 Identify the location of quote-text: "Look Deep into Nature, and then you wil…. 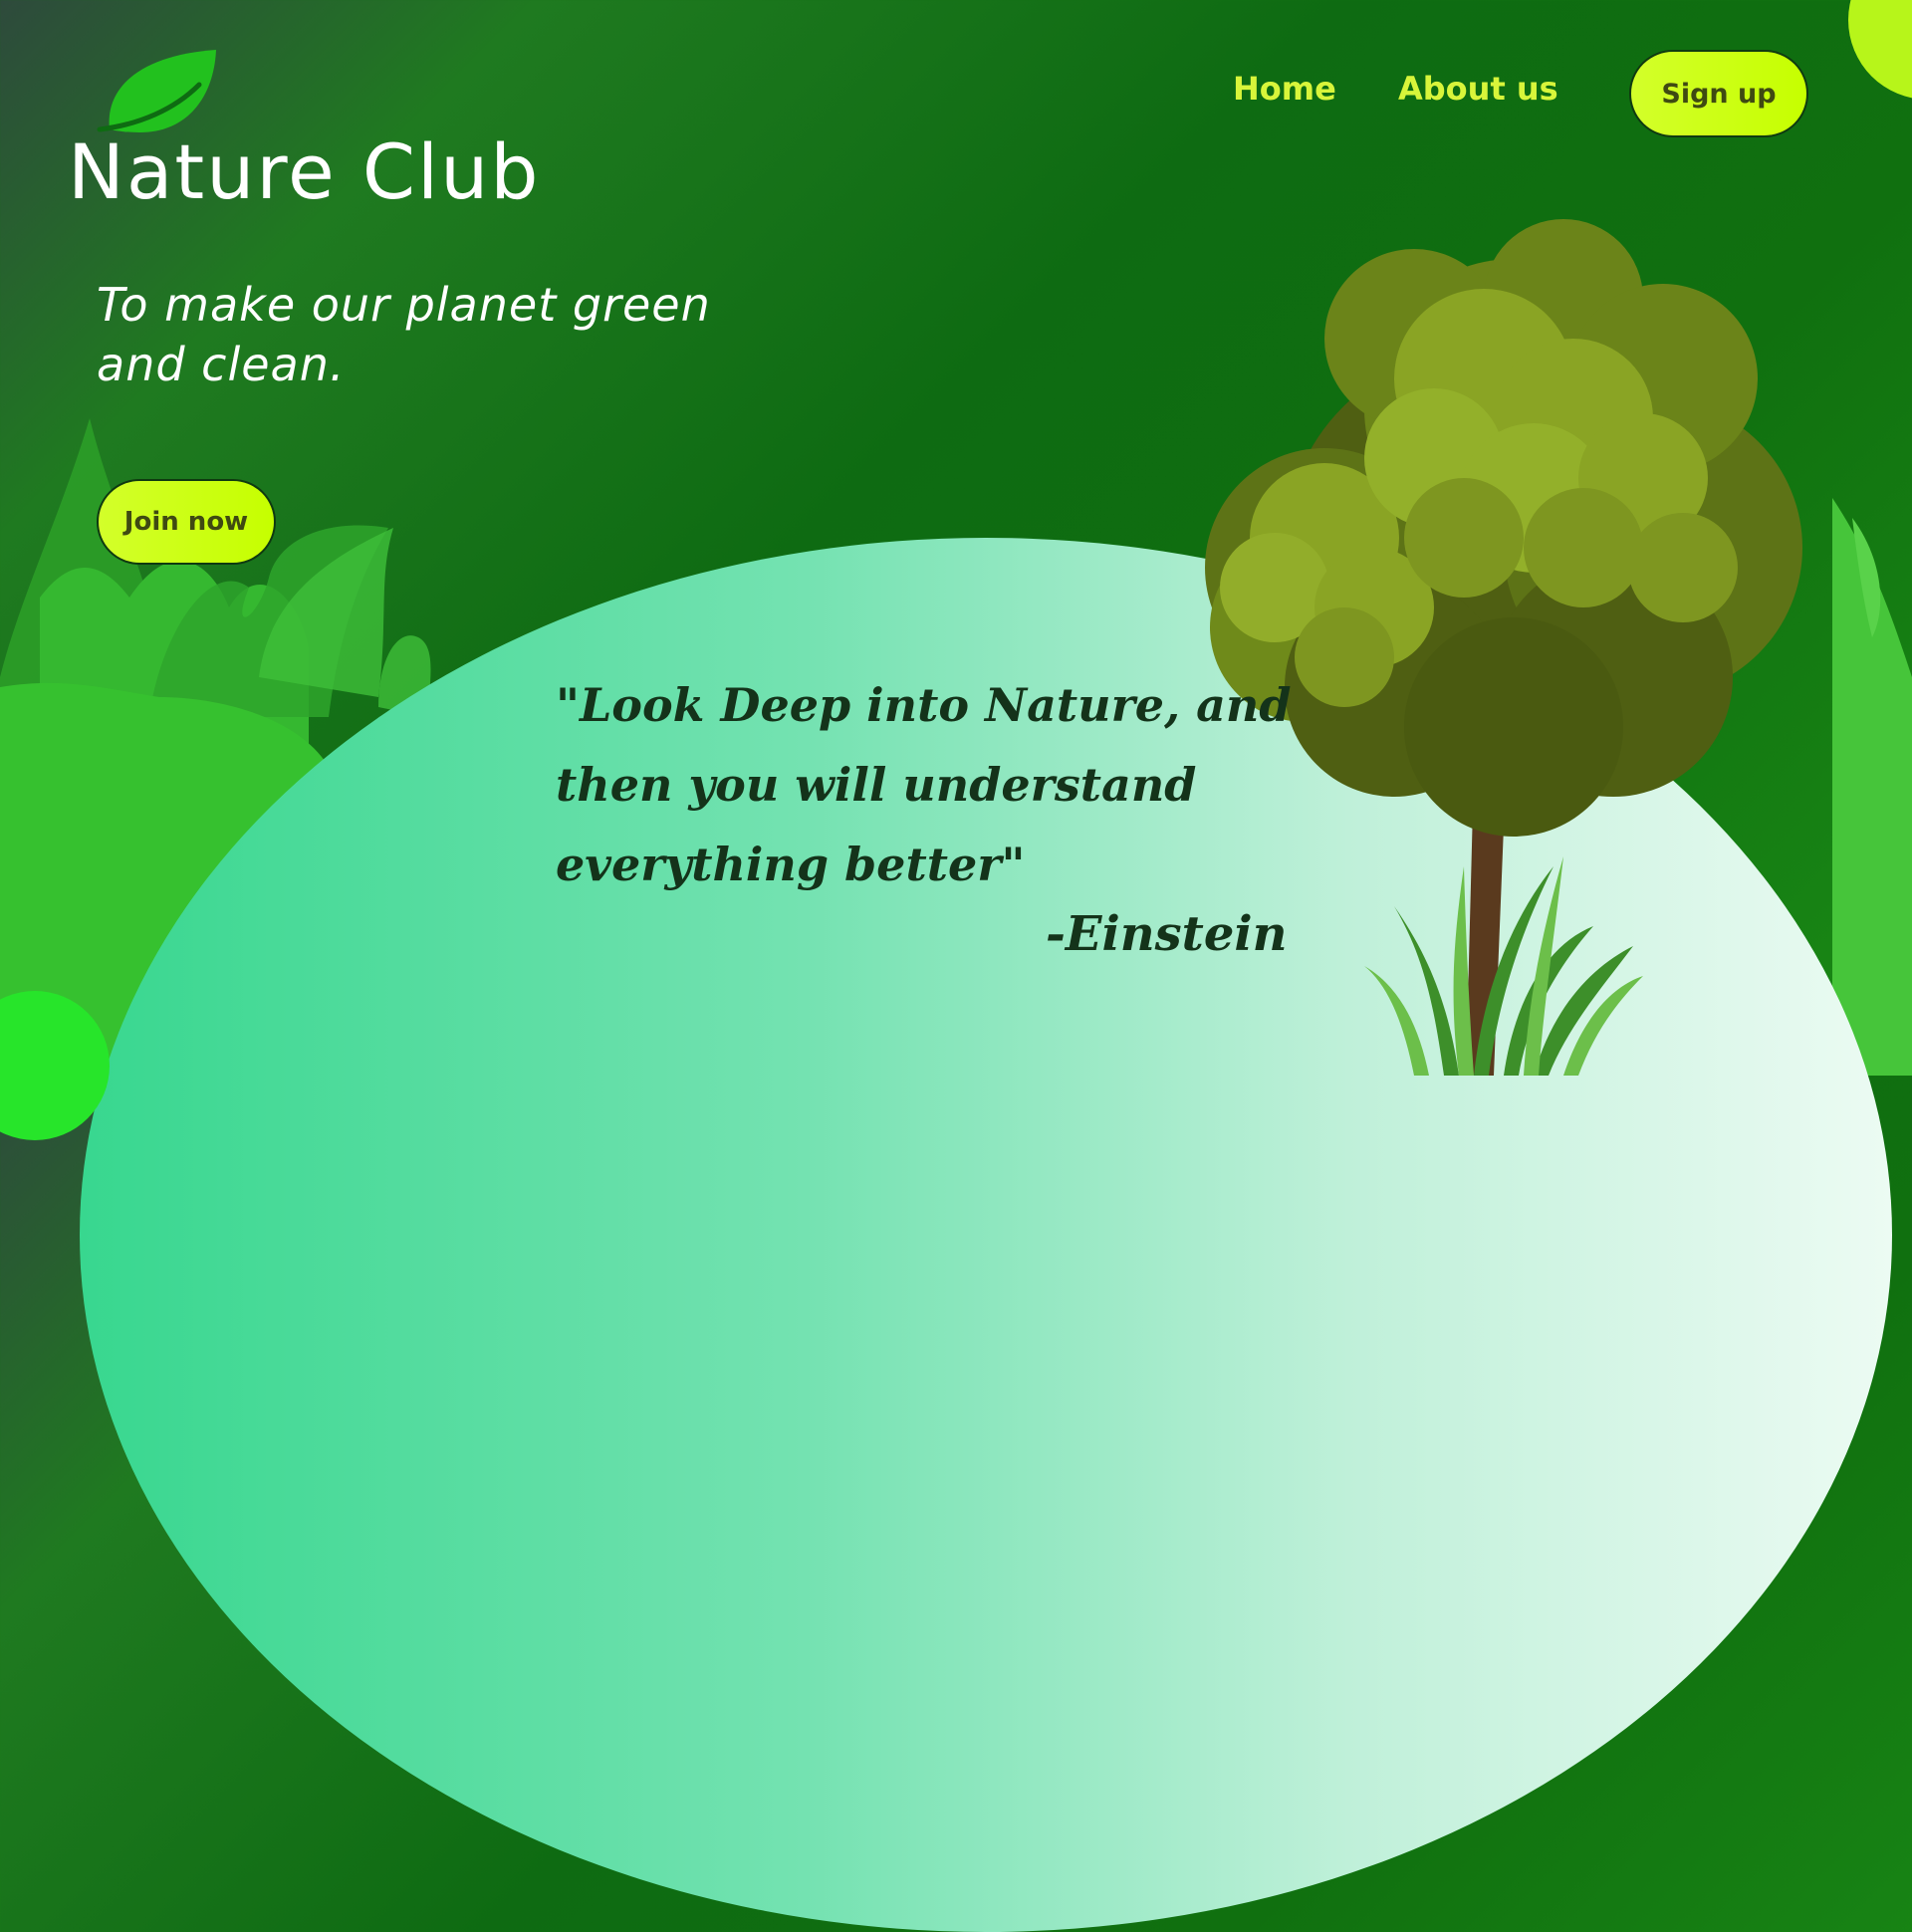
(924, 785).